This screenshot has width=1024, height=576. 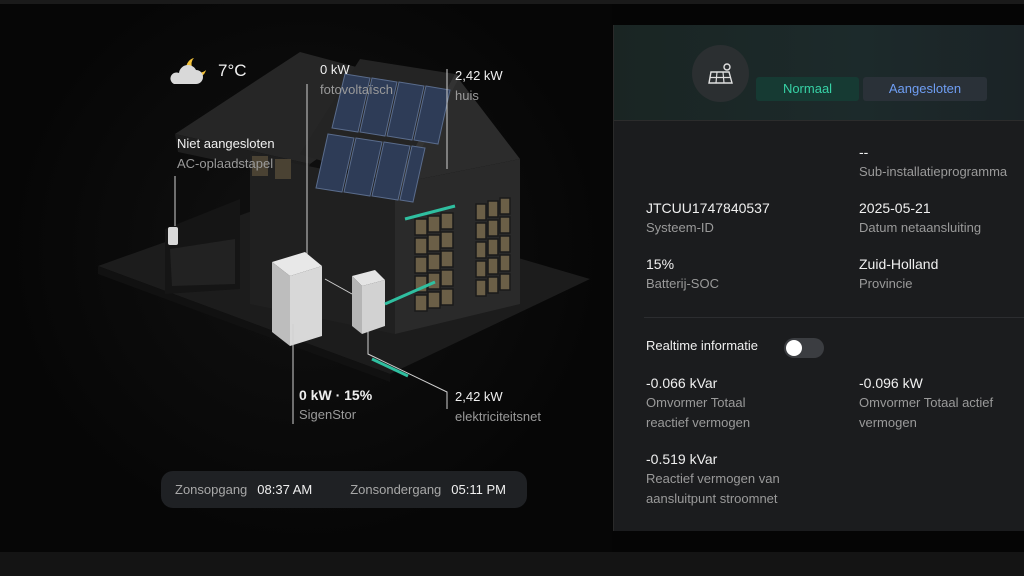 I want to click on realtime-info-label: Realtime informatie, so click(x=702, y=345).